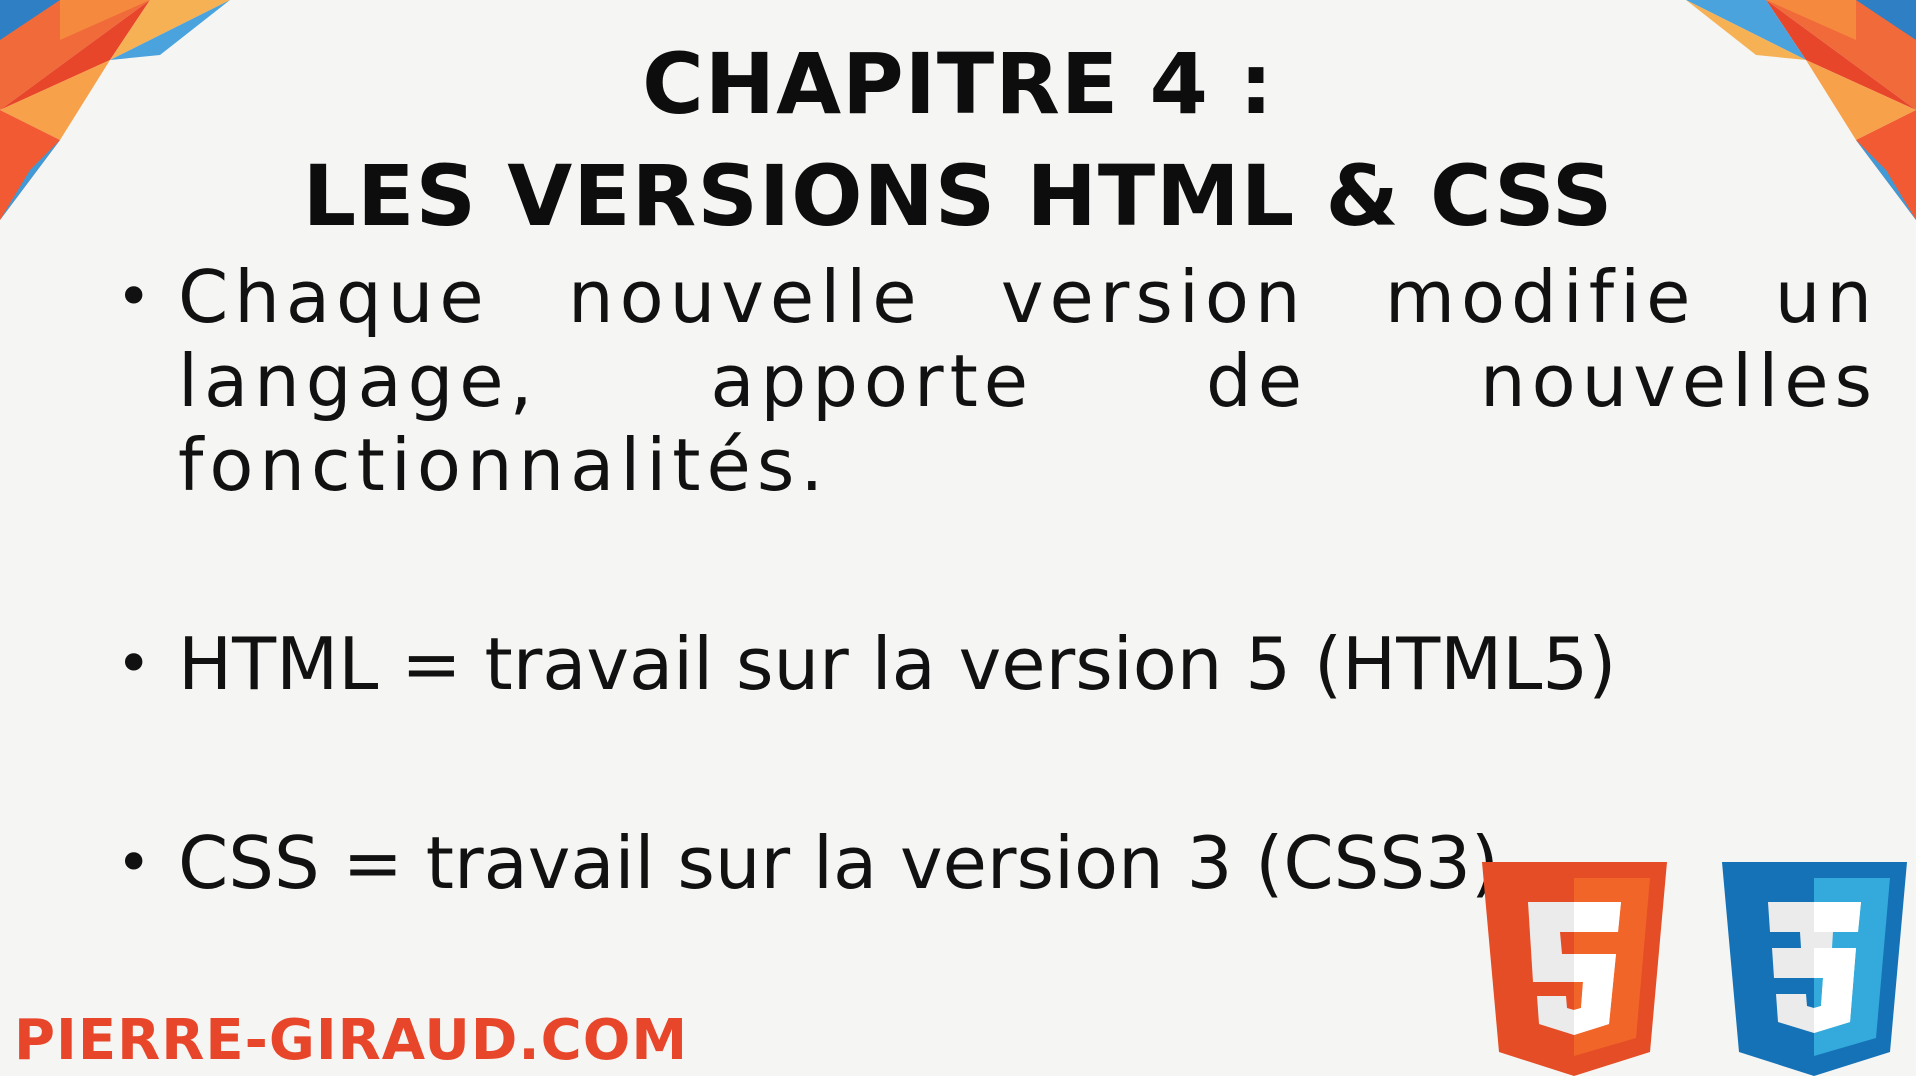  Describe the element at coordinates (958, 84) in the screenshot. I see `title-line-1: CHAPITRE 4 :` at that location.